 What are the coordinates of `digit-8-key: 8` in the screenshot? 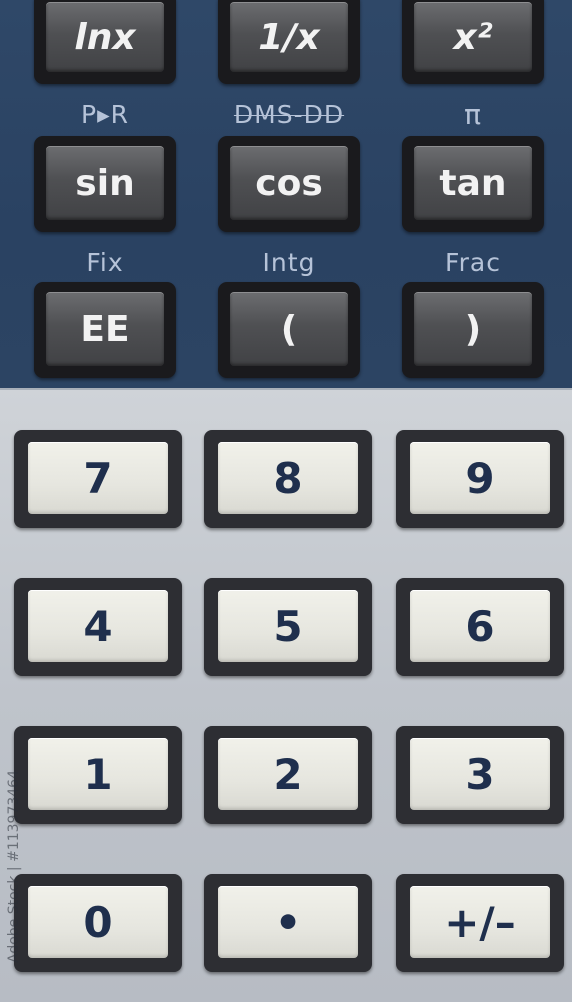 It's located at (288, 479).